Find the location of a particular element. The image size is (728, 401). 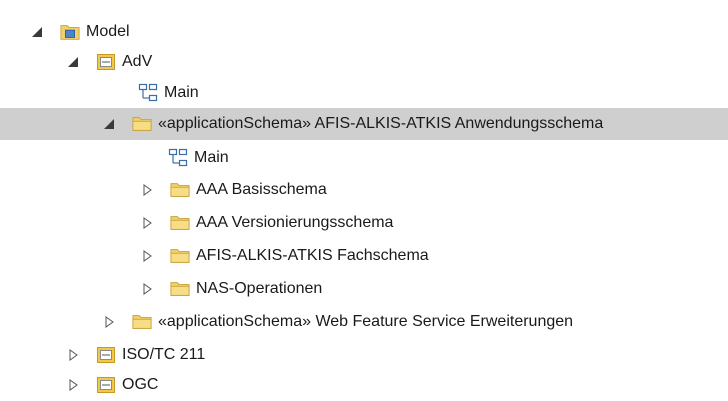

tree-node-aaa-versionierungsschema: AAA Versionierungsschema is located at coordinates (364, 223).